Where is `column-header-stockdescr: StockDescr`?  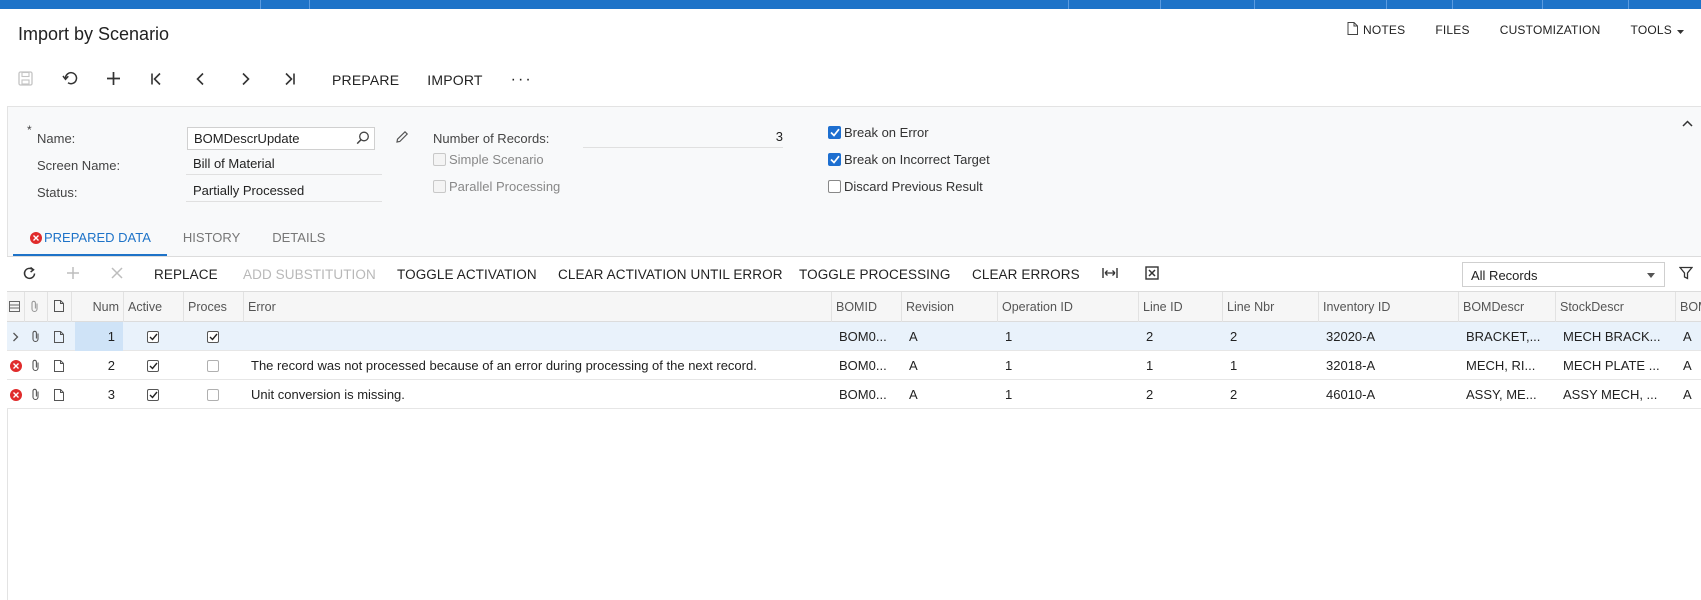 column-header-stockdescr: StockDescr is located at coordinates (1615, 307).